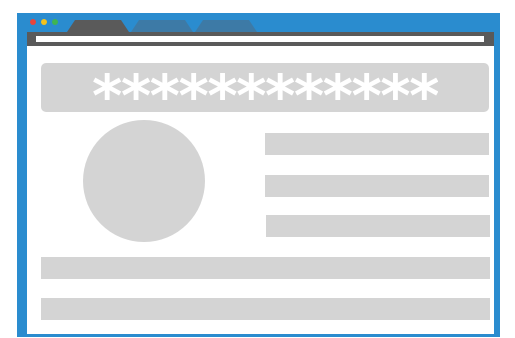  I want to click on password-mask: ************, so click(265, 91).